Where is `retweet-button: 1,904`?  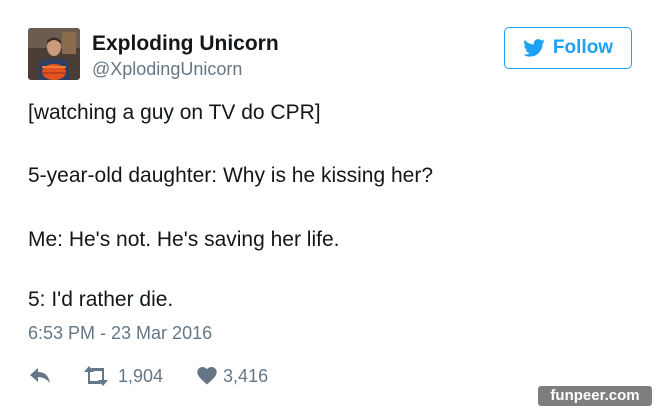 retweet-button: 1,904 is located at coordinates (122, 376).